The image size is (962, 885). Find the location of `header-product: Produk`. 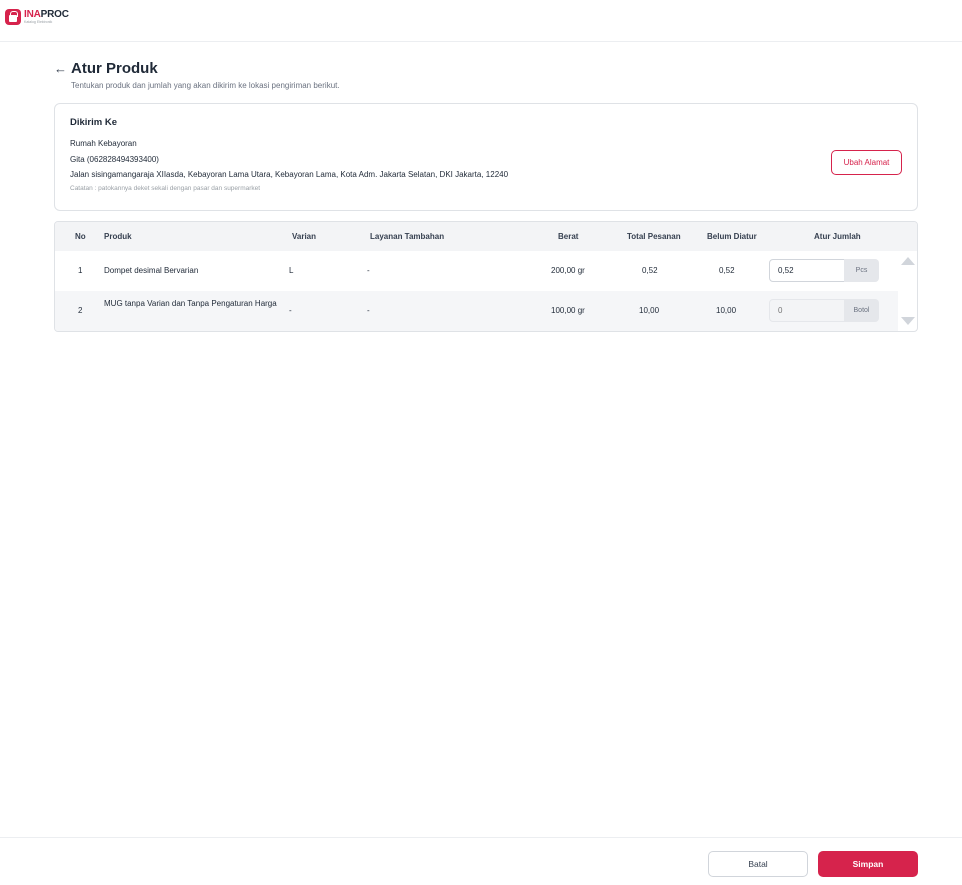

header-product: Produk is located at coordinates (118, 236).